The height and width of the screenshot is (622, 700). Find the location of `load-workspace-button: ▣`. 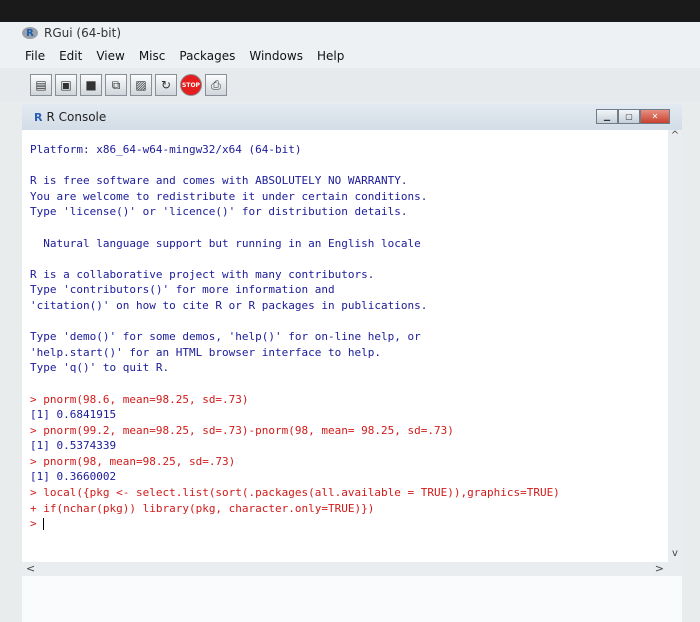

load-workspace-button: ▣ is located at coordinates (66, 85).